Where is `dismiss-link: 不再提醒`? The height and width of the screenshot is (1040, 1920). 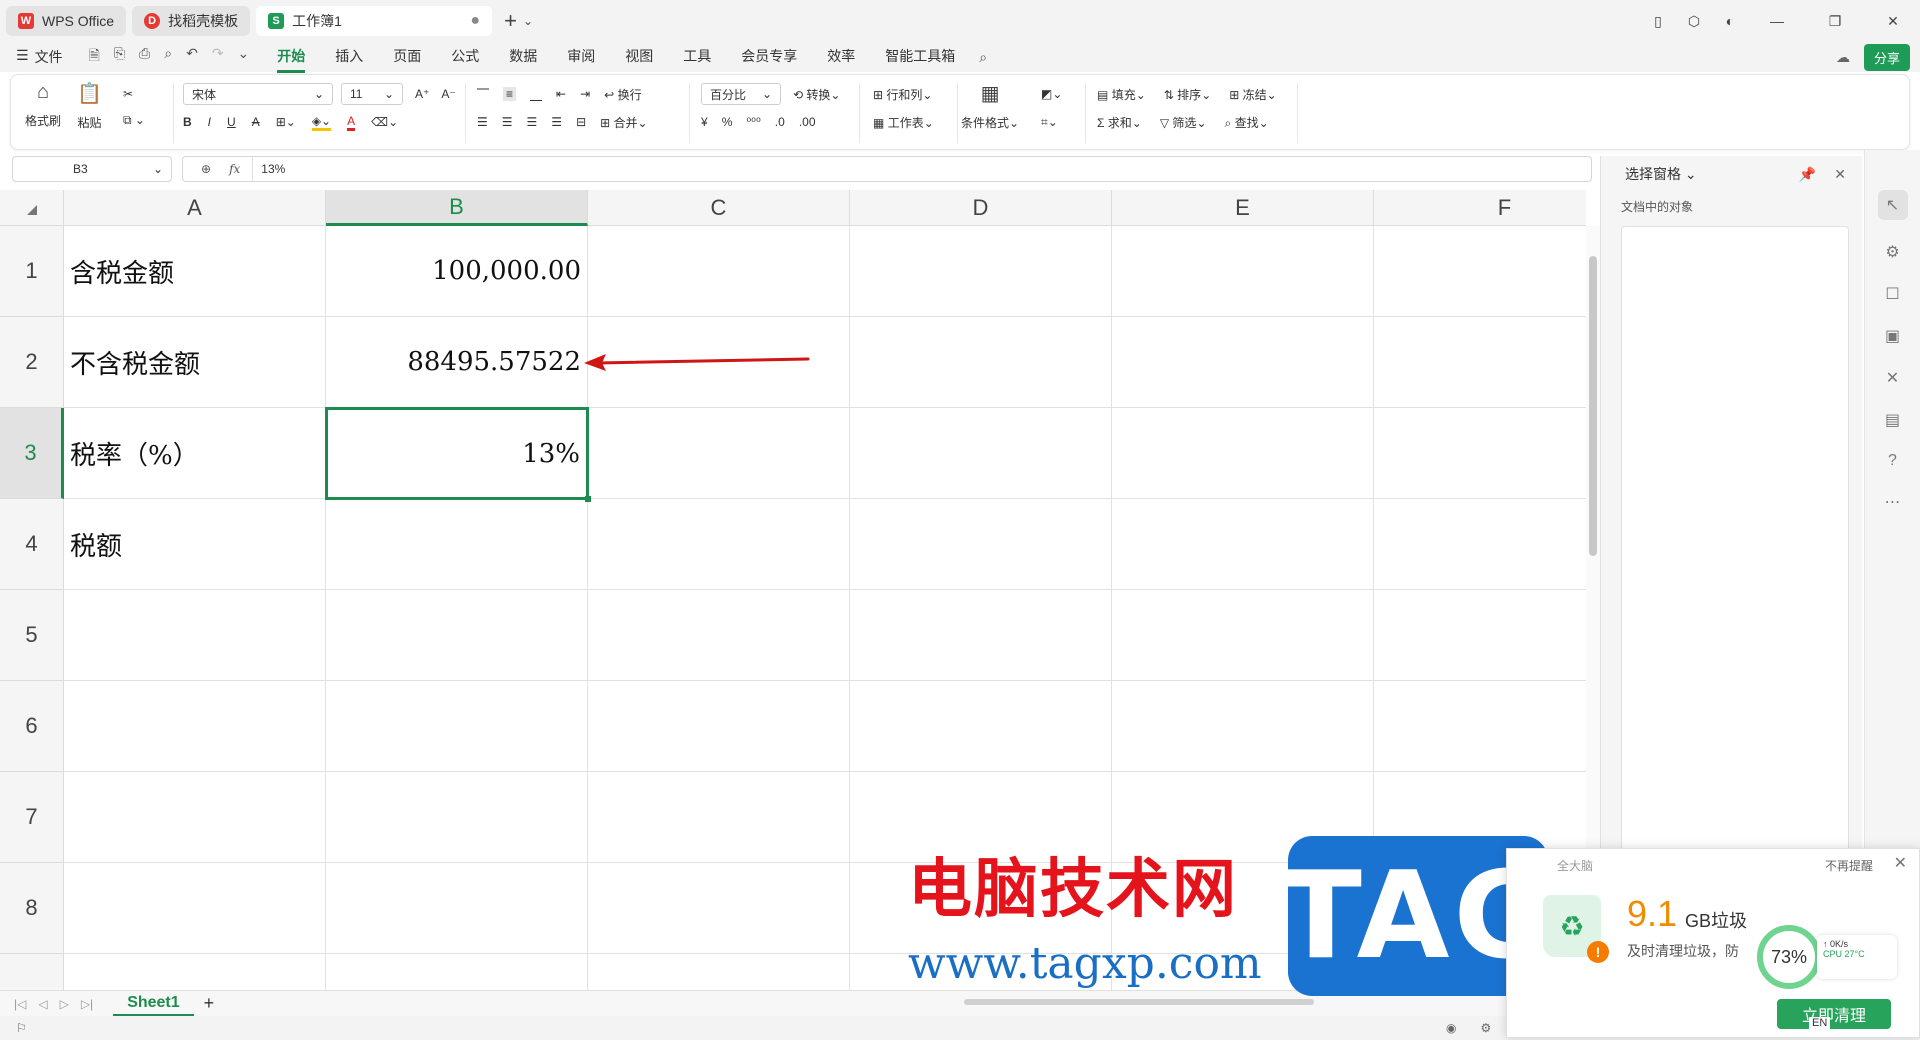
dismiss-link: 不再提醒 is located at coordinates (1849, 865).